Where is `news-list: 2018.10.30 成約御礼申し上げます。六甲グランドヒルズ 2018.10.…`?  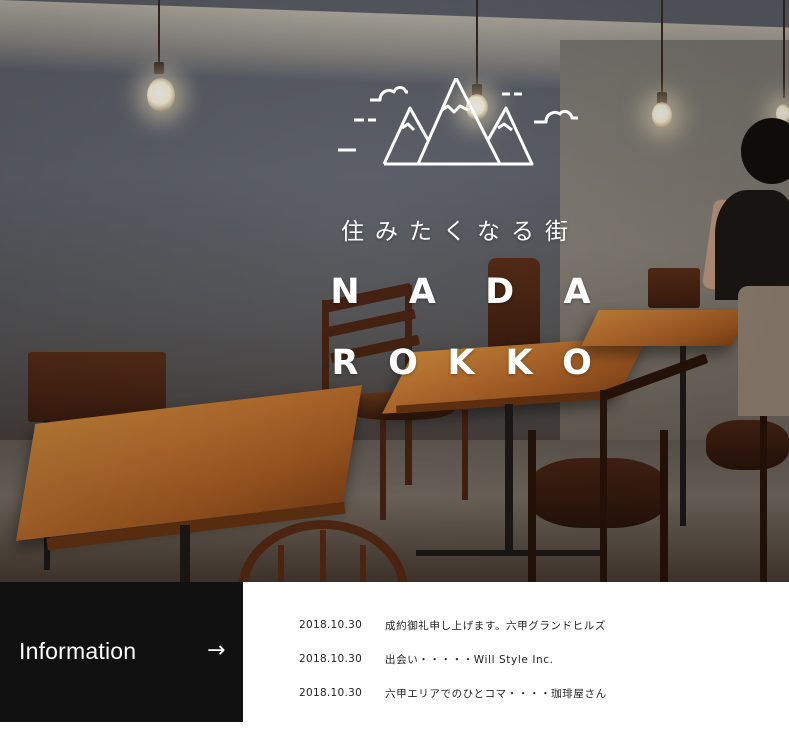 news-list: 2018.10.30 成約御礼申し上げます。六甲グランドヒルズ 2018.10.… is located at coordinates (534, 659).